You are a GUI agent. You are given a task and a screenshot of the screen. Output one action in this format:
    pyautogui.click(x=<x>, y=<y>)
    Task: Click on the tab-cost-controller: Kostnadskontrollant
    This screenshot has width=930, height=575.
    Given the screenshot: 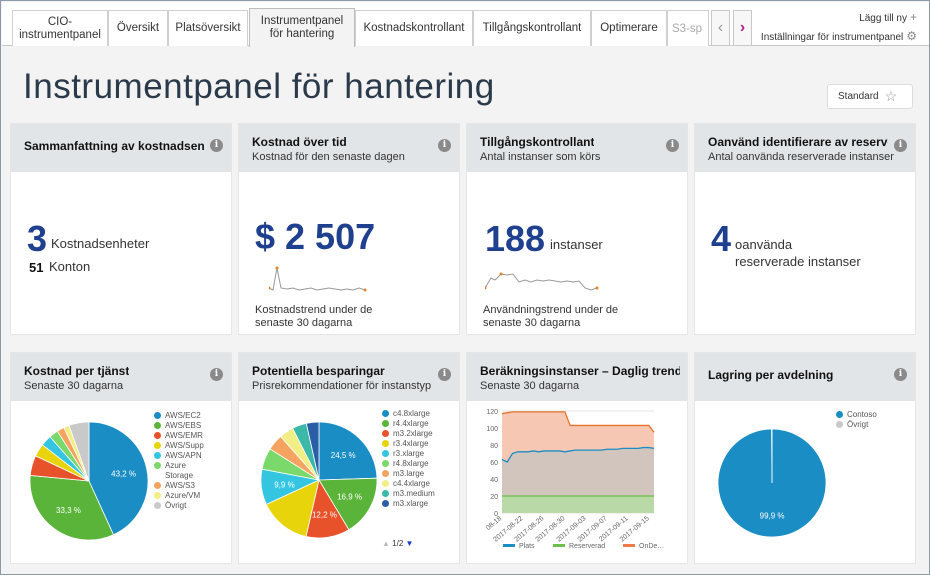 What is the action you would take?
    pyautogui.click(x=414, y=28)
    